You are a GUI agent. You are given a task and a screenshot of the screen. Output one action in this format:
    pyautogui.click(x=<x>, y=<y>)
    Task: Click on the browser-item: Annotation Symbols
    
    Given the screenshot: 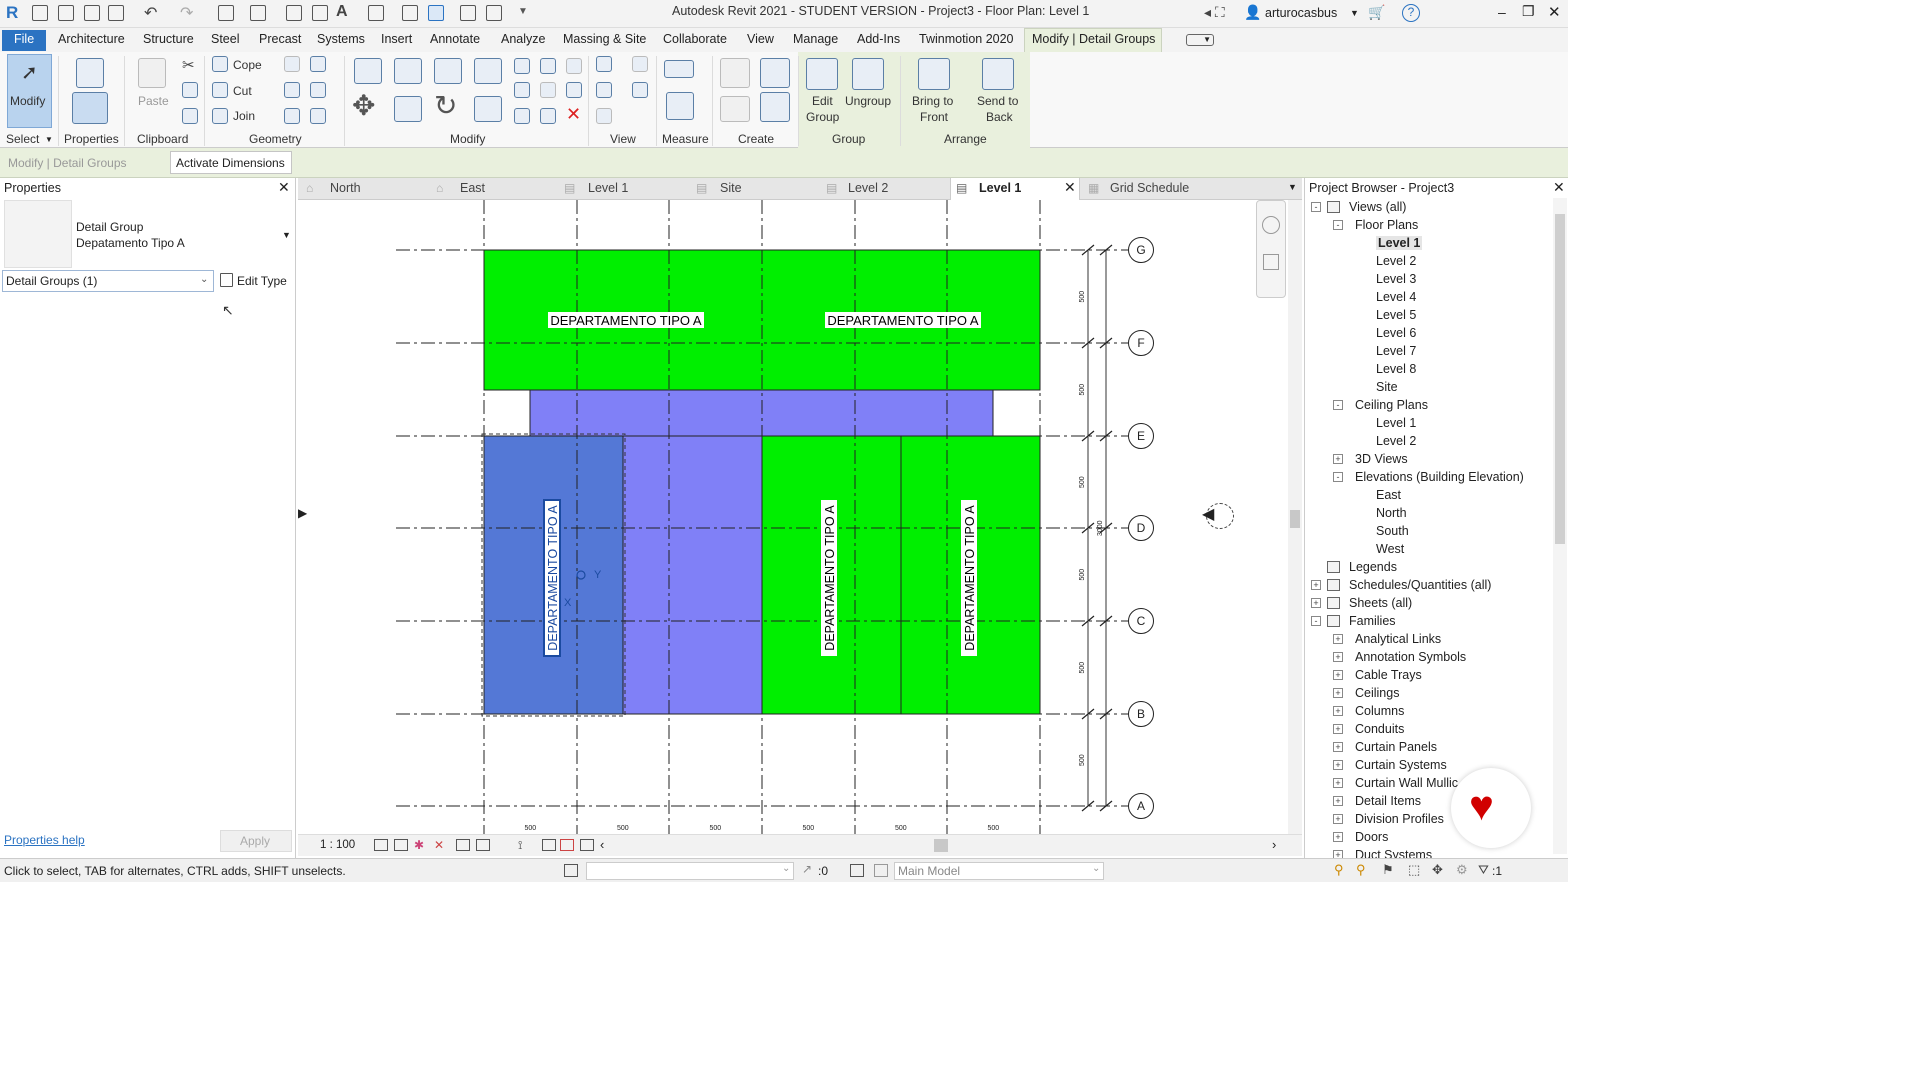 What is the action you would take?
    pyautogui.click(x=1410, y=657)
    